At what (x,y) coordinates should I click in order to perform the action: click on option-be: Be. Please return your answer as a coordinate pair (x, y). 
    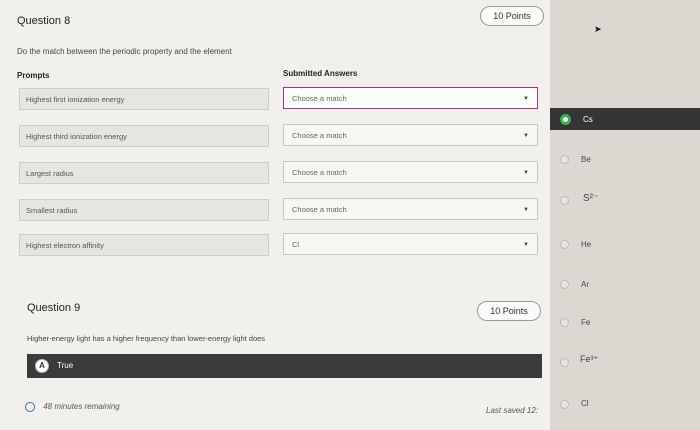
    Looking at the image, I should click on (586, 159).